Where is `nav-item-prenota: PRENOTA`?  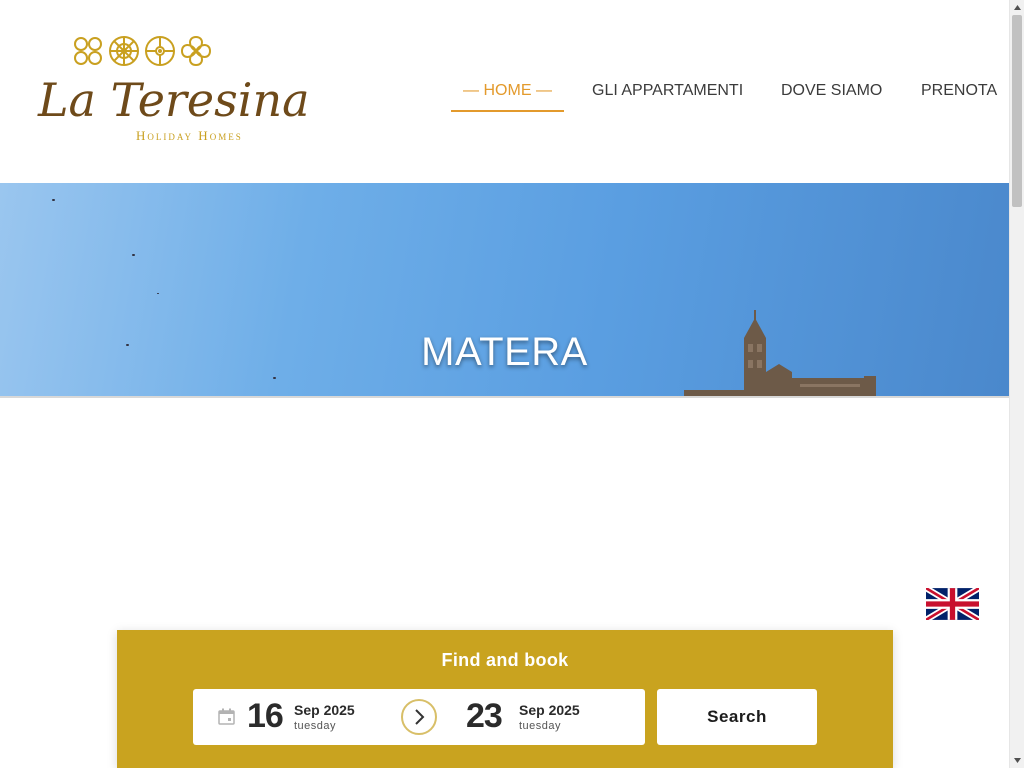 nav-item-prenota: PRENOTA is located at coordinates (959, 92).